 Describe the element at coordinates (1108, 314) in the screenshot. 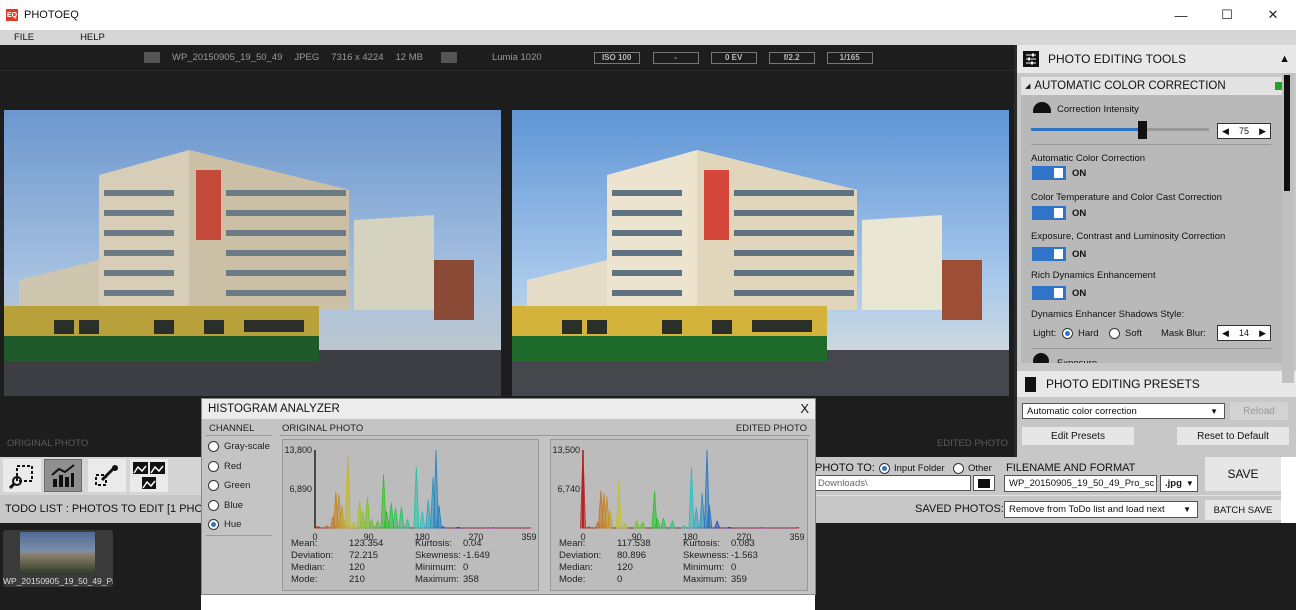

I see `shadows-style-label: Dynamics Enhancer Shadows Style:` at that location.